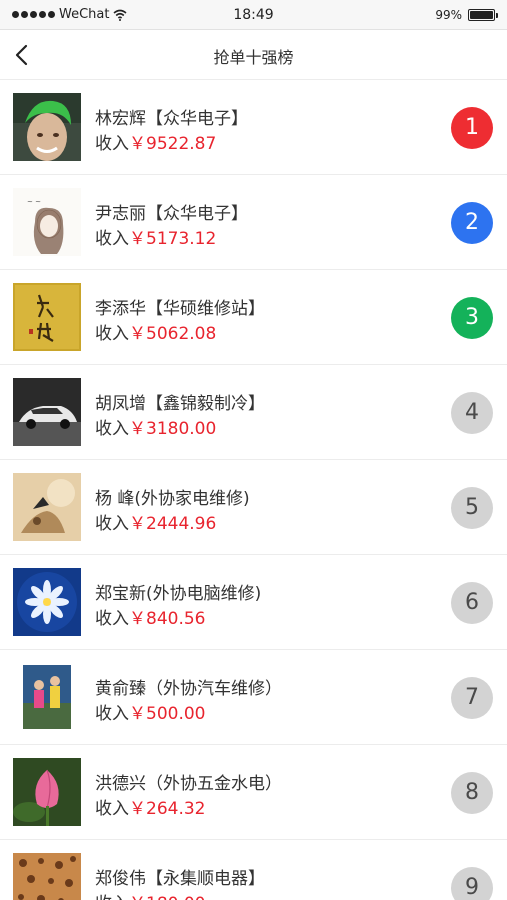 This screenshot has height=900, width=507. What do you see at coordinates (253, 222) in the screenshot?
I see `ranking-row: 尹志丽【众华电子】 收入￥5173.12 2` at bounding box center [253, 222].